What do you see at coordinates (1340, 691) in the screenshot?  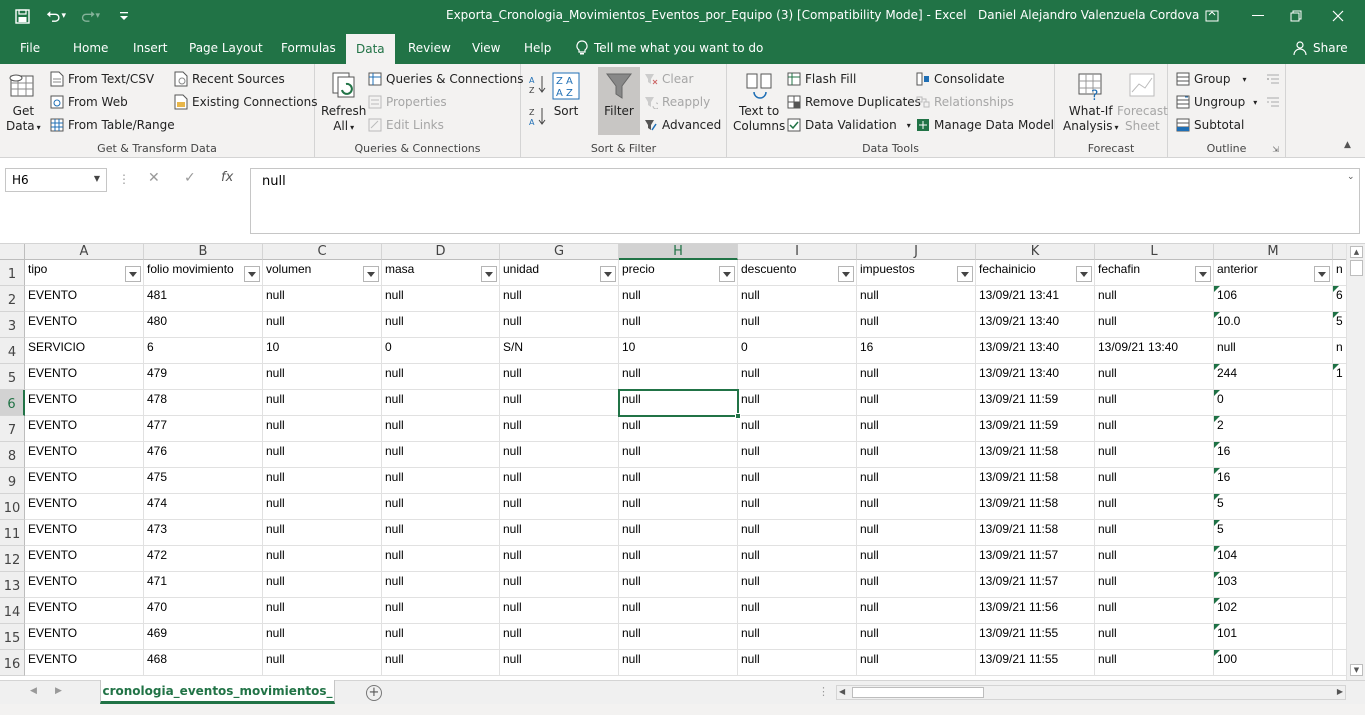 I see `scroll-right-icon: ▶` at bounding box center [1340, 691].